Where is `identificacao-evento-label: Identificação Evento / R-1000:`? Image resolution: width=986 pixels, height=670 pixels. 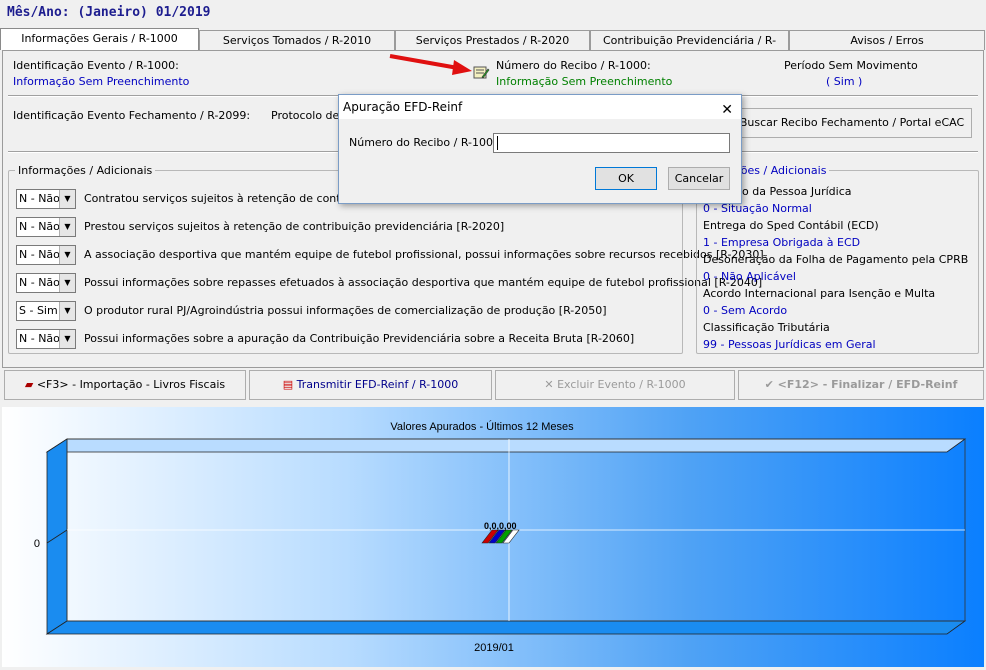
identificacao-evento-label: Identificação Evento / R-1000: is located at coordinates (96, 65).